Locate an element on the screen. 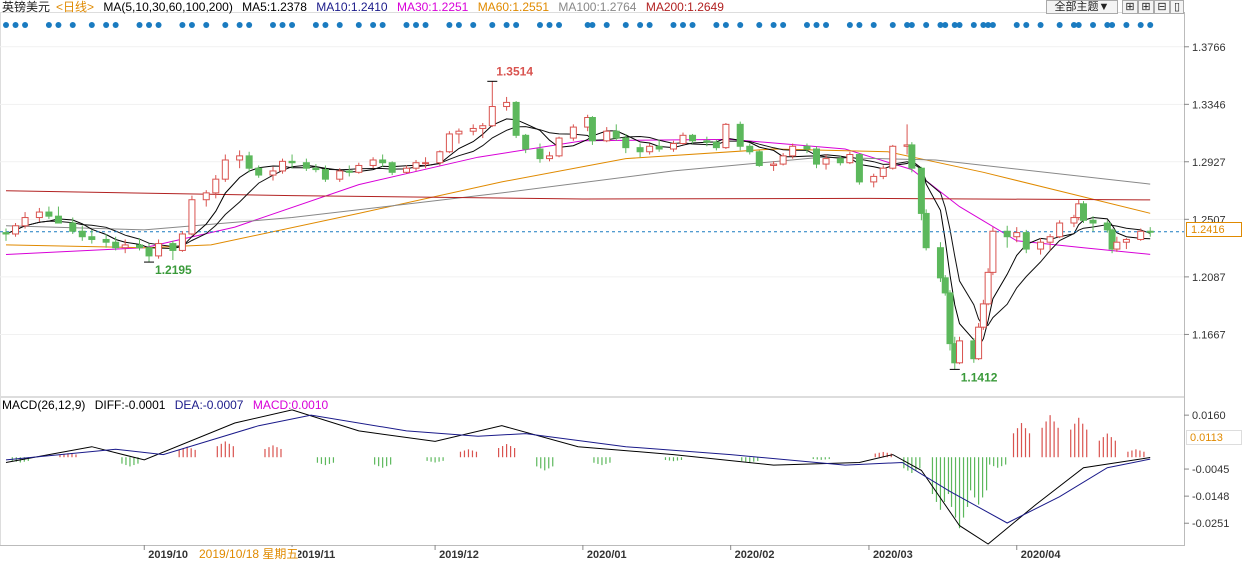 Image resolution: width=1243 pixels, height=570 pixels. grid-tool-icon: ⊞ is located at coordinates (1146, 7).